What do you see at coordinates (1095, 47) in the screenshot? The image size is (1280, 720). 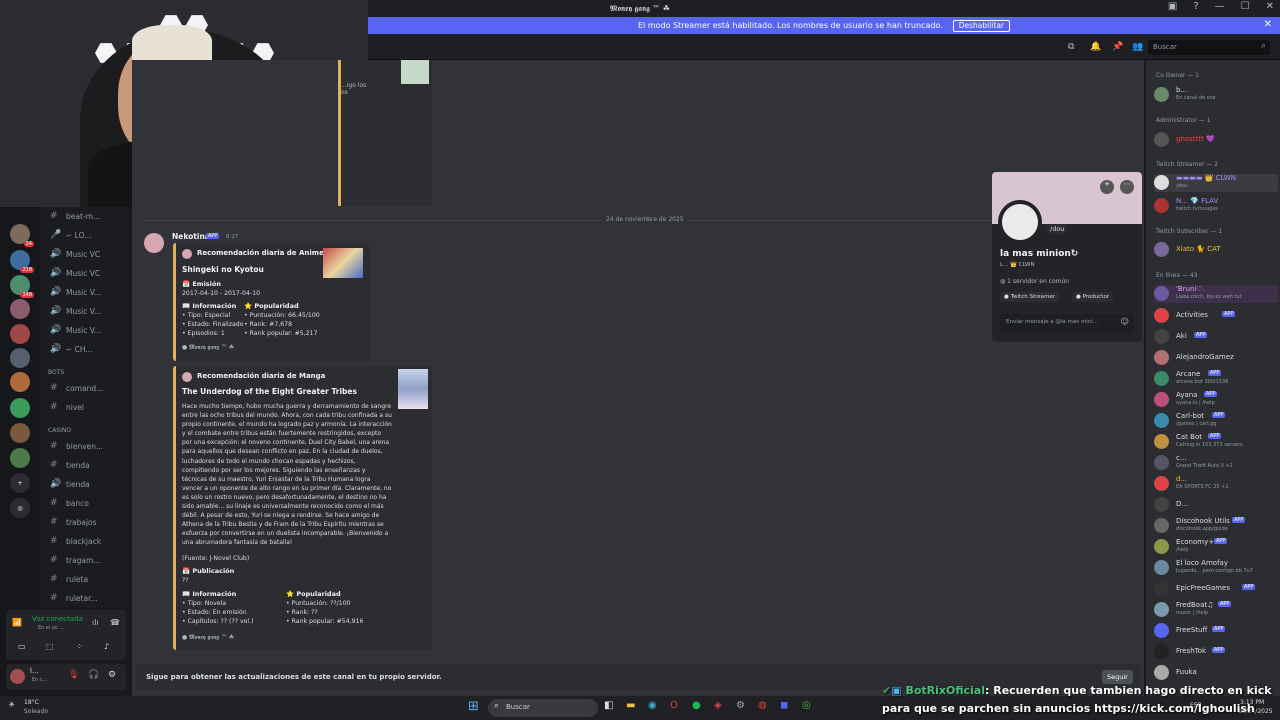 I see `notifications-icon: 🔔` at bounding box center [1095, 47].